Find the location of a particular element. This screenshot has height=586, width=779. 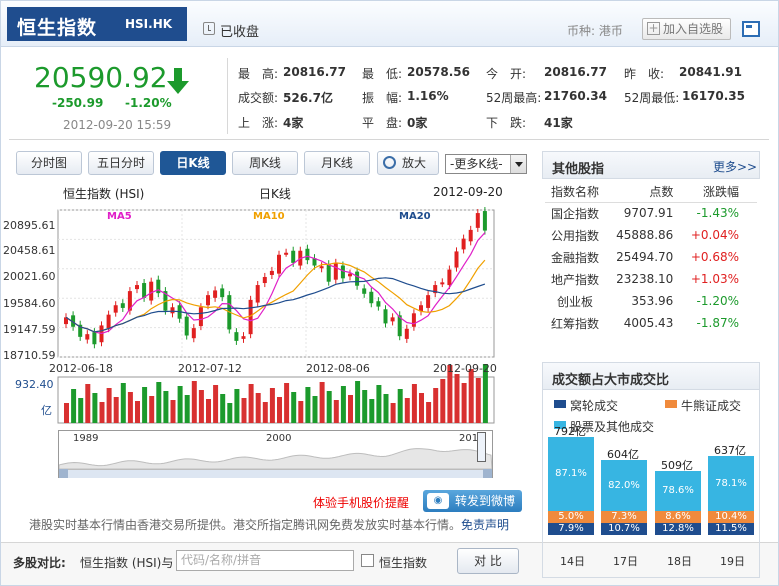

last-price: 20590.92 is located at coordinates (101, 77).